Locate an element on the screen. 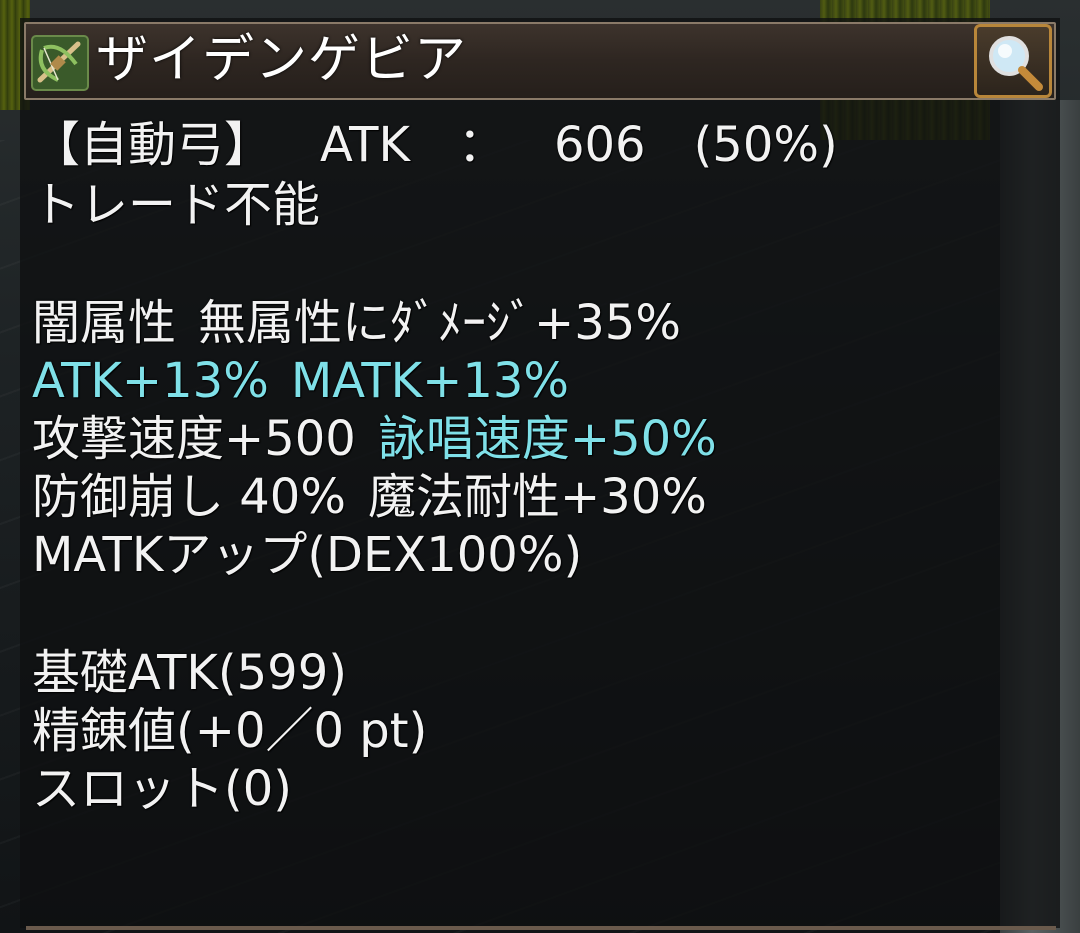 The image size is (1080, 933). element-damage-bonus: 無属性にﾀﾞﾒｰｼﾞ+35% is located at coordinates (439, 323).